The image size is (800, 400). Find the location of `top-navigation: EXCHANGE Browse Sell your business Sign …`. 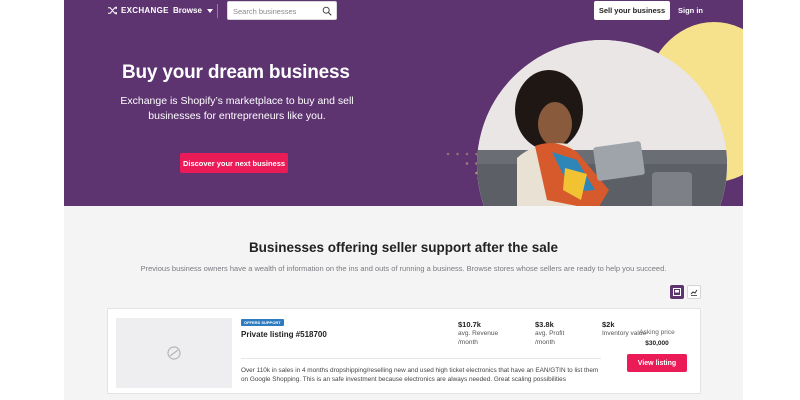

top-navigation: EXCHANGE Browse Sell your business Sign … is located at coordinates (403, 11).